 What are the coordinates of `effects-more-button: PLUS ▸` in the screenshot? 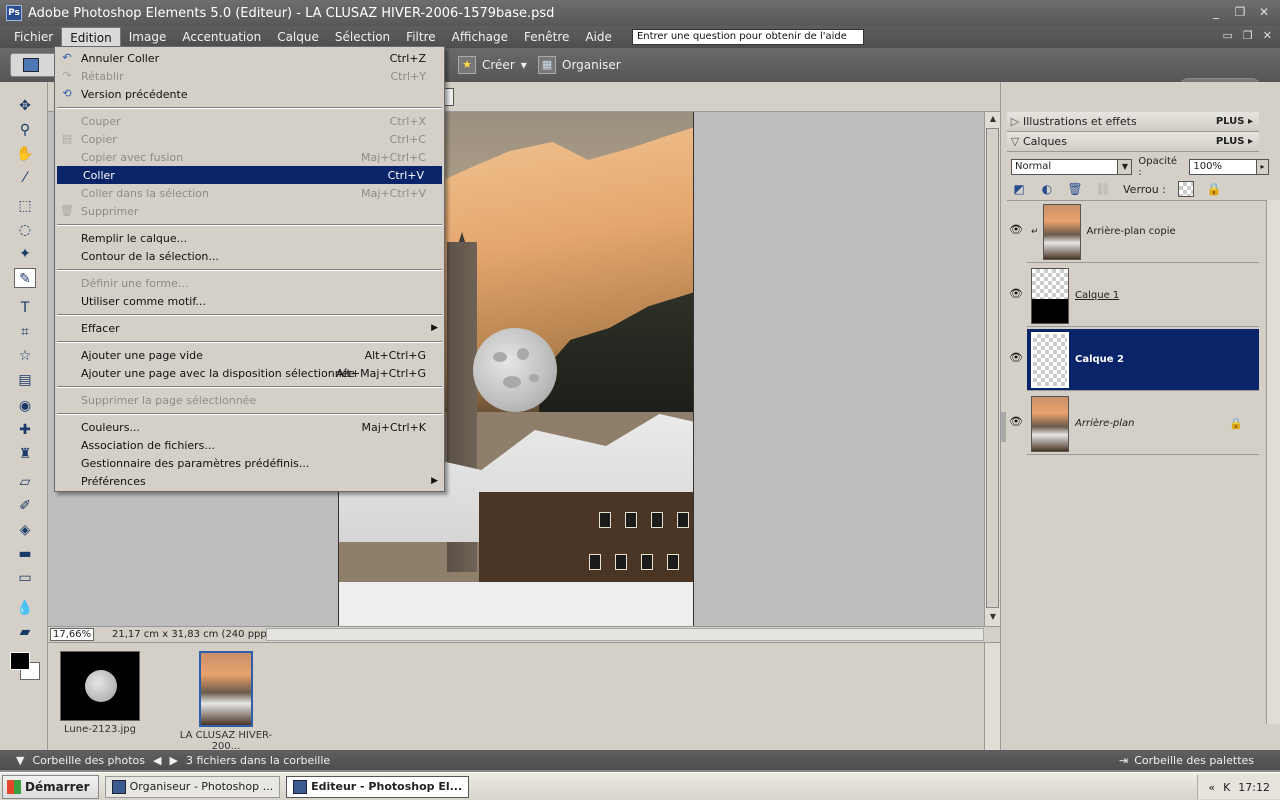 It's located at (1234, 121).